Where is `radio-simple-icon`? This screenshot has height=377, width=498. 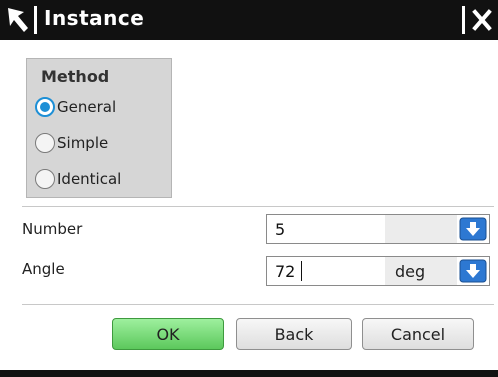
radio-simple-icon is located at coordinates (45, 143).